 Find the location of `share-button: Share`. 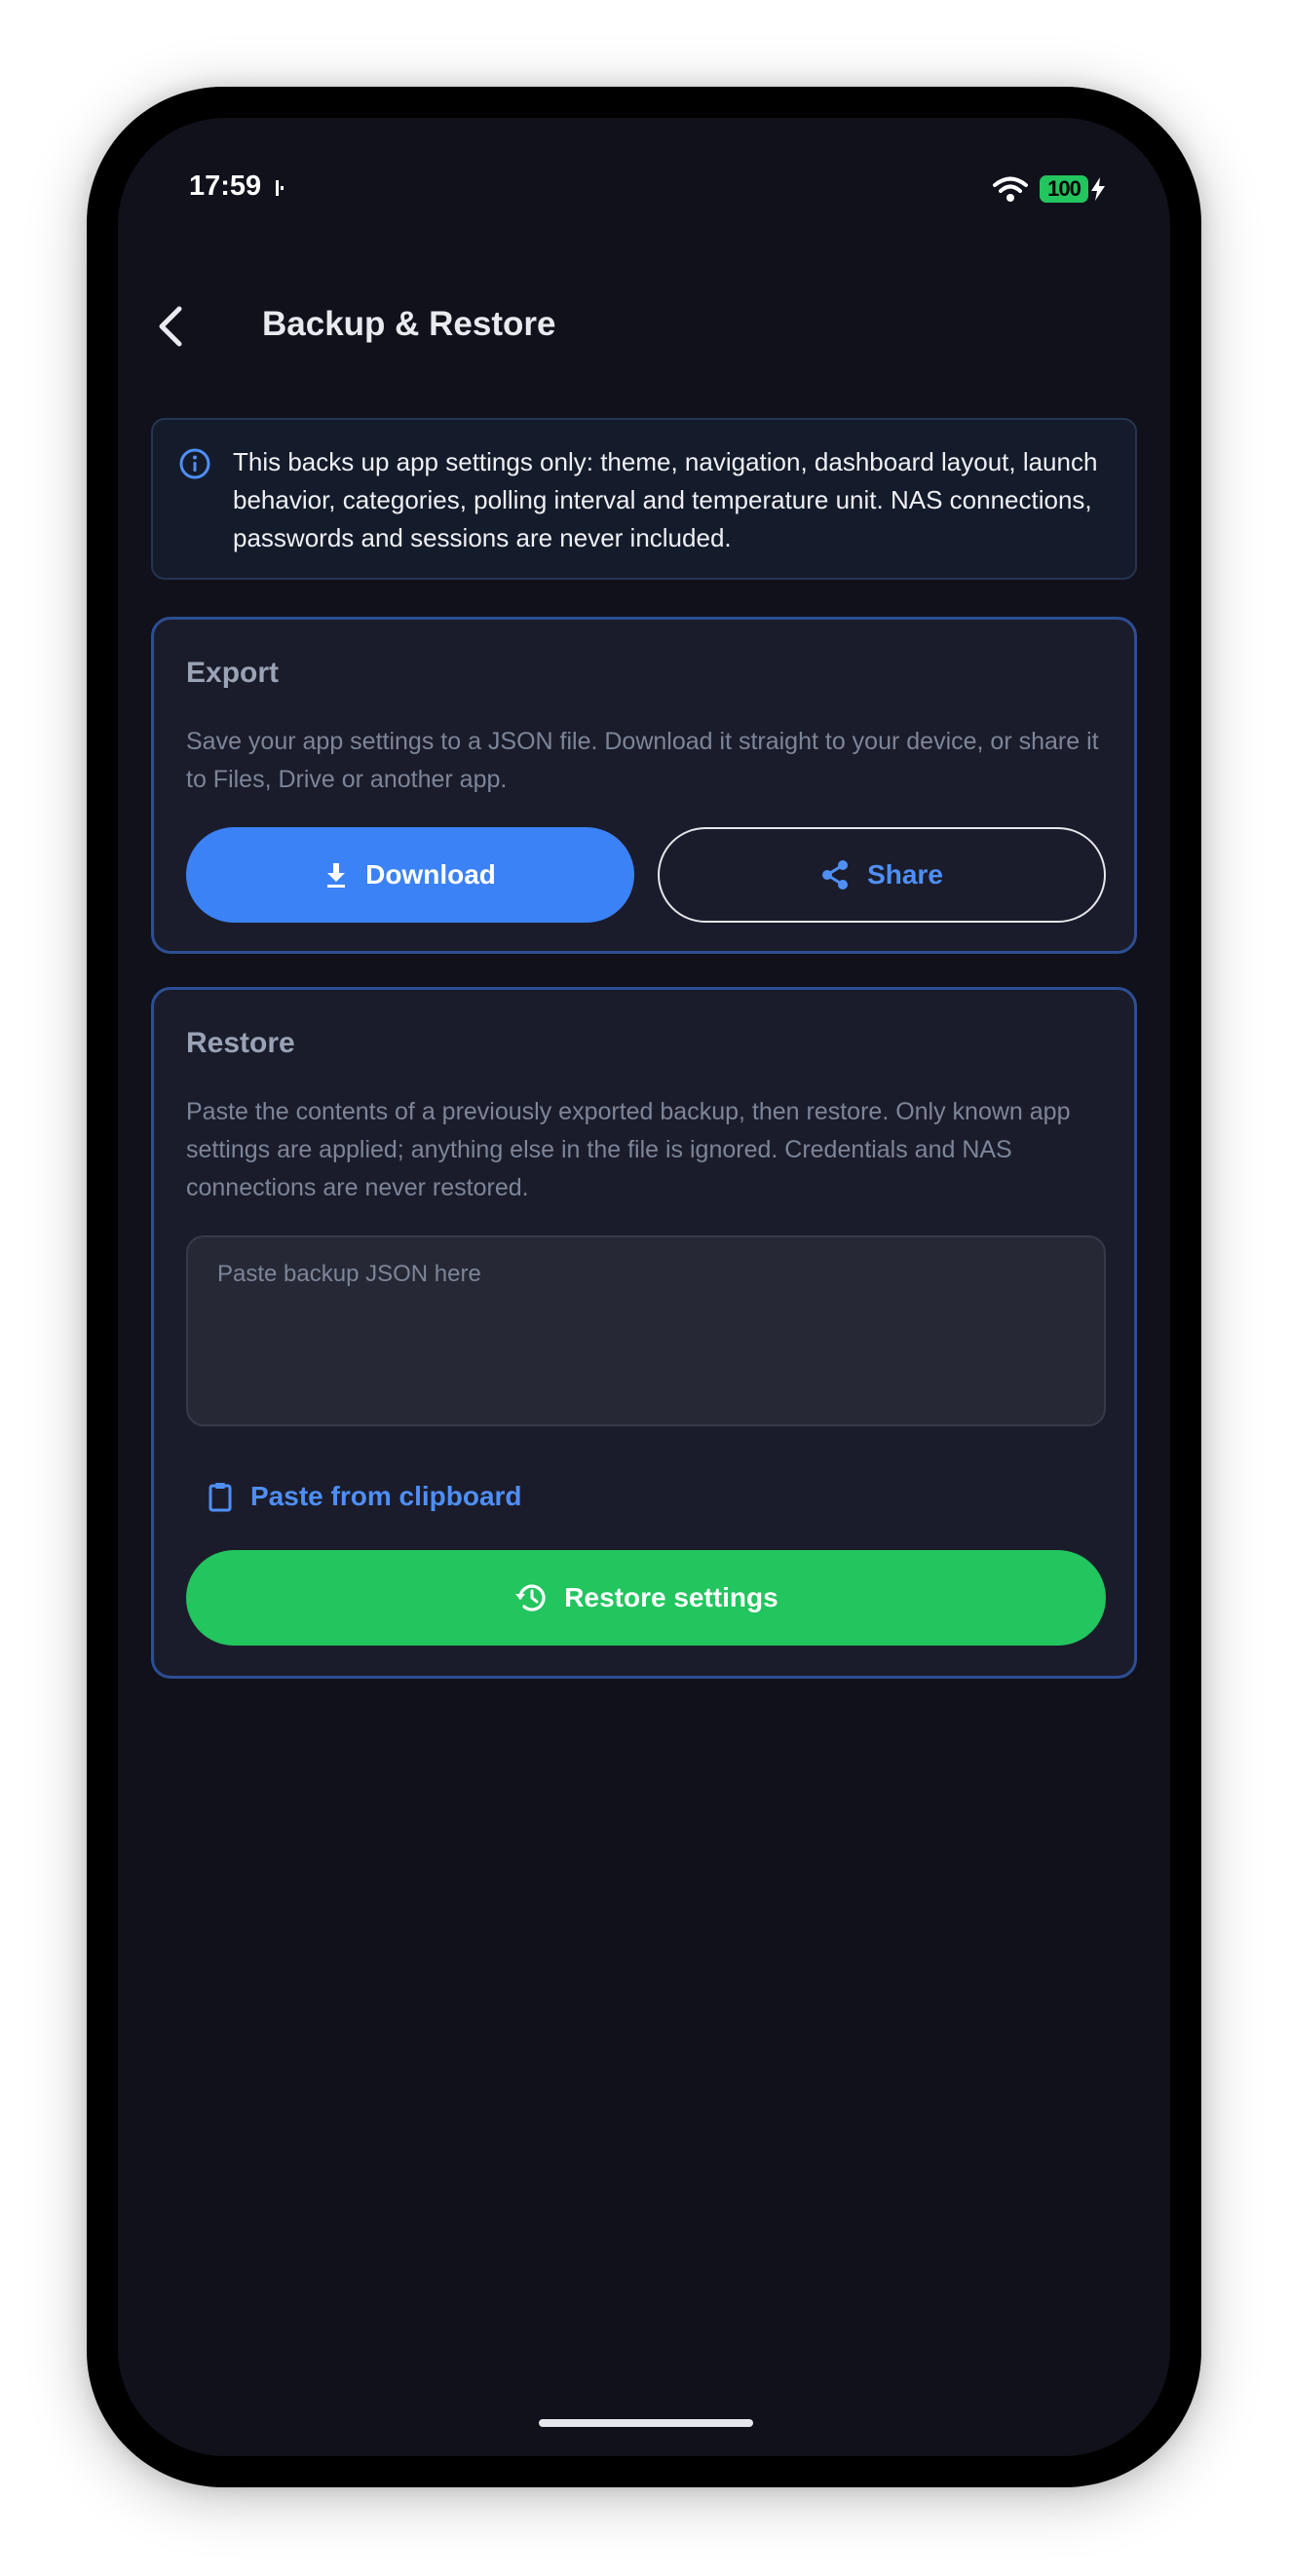

share-button: Share is located at coordinates (882, 875).